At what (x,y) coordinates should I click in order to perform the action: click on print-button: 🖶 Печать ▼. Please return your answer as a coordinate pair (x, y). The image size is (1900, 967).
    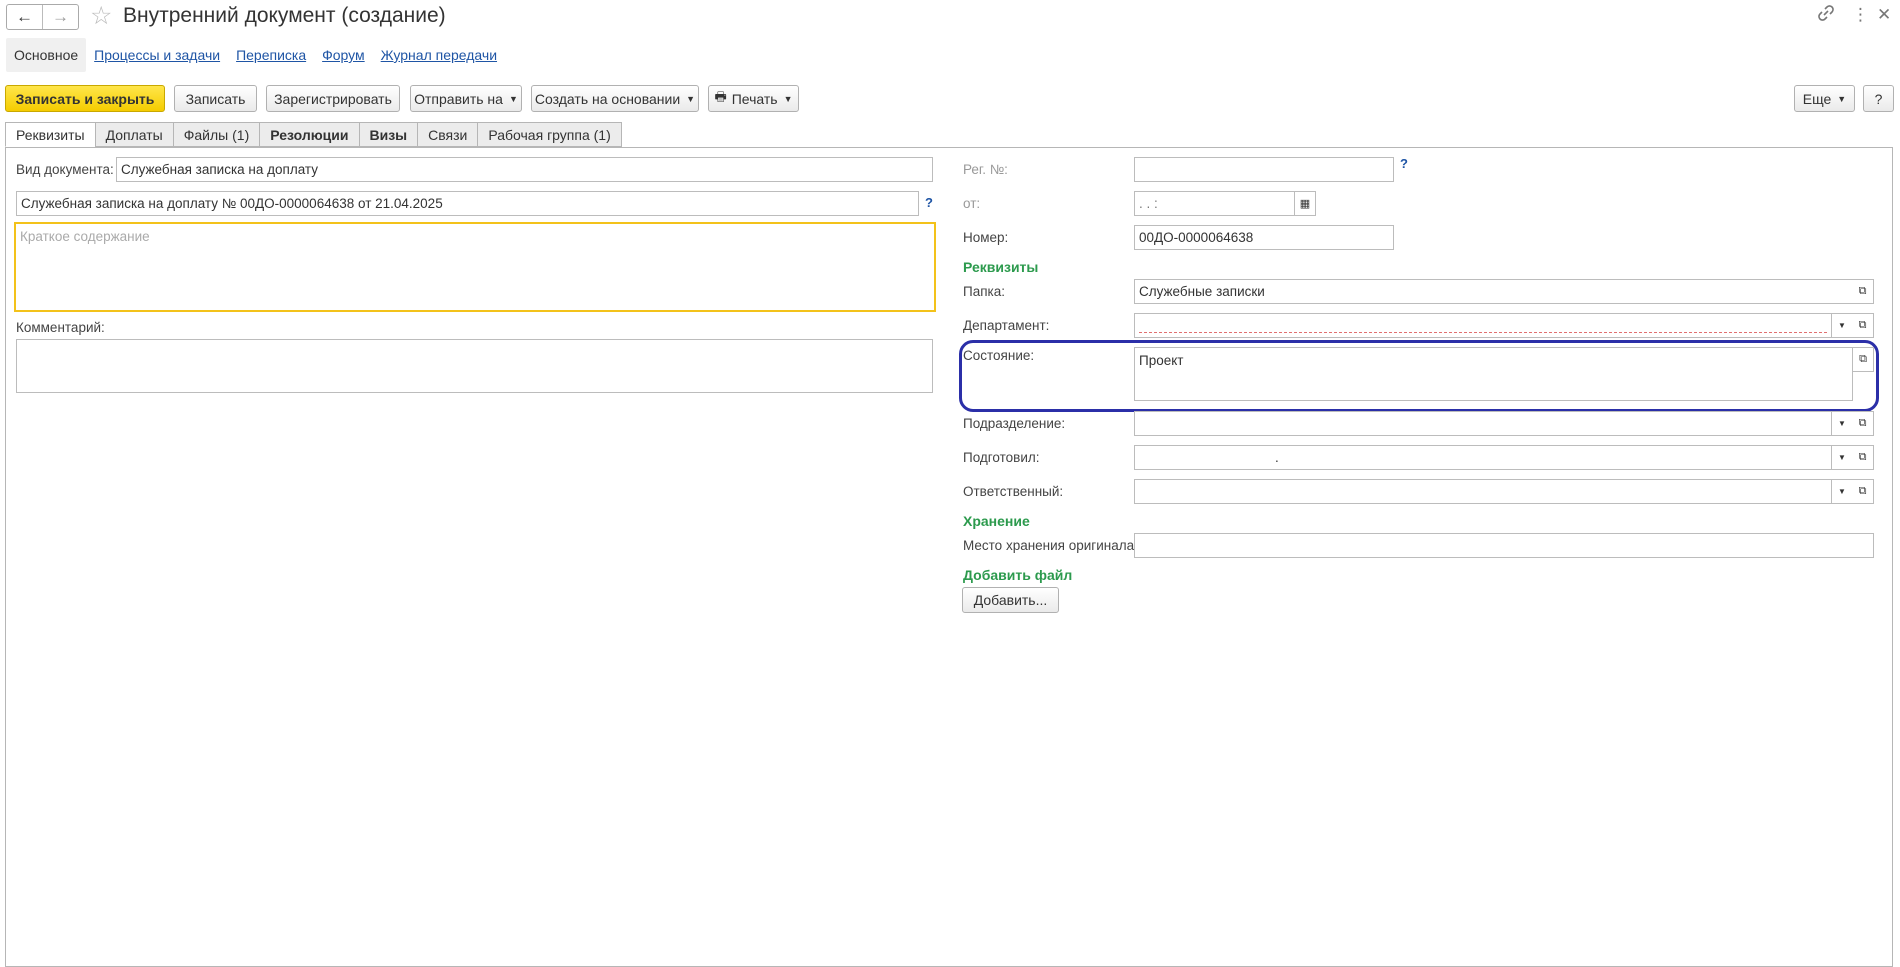
    Looking at the image, I should click on (753, 98).